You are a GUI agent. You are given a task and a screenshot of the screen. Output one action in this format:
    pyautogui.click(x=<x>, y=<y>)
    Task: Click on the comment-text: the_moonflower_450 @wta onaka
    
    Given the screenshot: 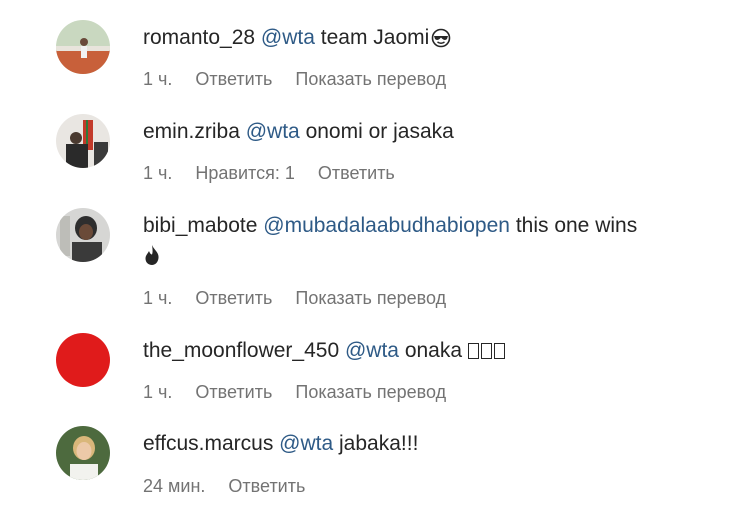 What is the action you would take?
    pyautogui.click(x=433, y=351)
    